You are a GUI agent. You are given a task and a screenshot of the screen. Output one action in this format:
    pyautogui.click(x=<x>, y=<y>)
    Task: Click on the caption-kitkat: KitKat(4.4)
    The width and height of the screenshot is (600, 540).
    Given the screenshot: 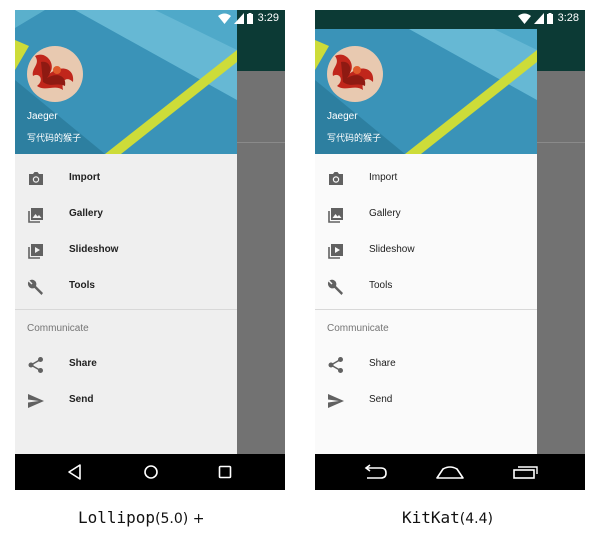 What is the action you would take?
    pyautogui.click(x=447, y=518)
    